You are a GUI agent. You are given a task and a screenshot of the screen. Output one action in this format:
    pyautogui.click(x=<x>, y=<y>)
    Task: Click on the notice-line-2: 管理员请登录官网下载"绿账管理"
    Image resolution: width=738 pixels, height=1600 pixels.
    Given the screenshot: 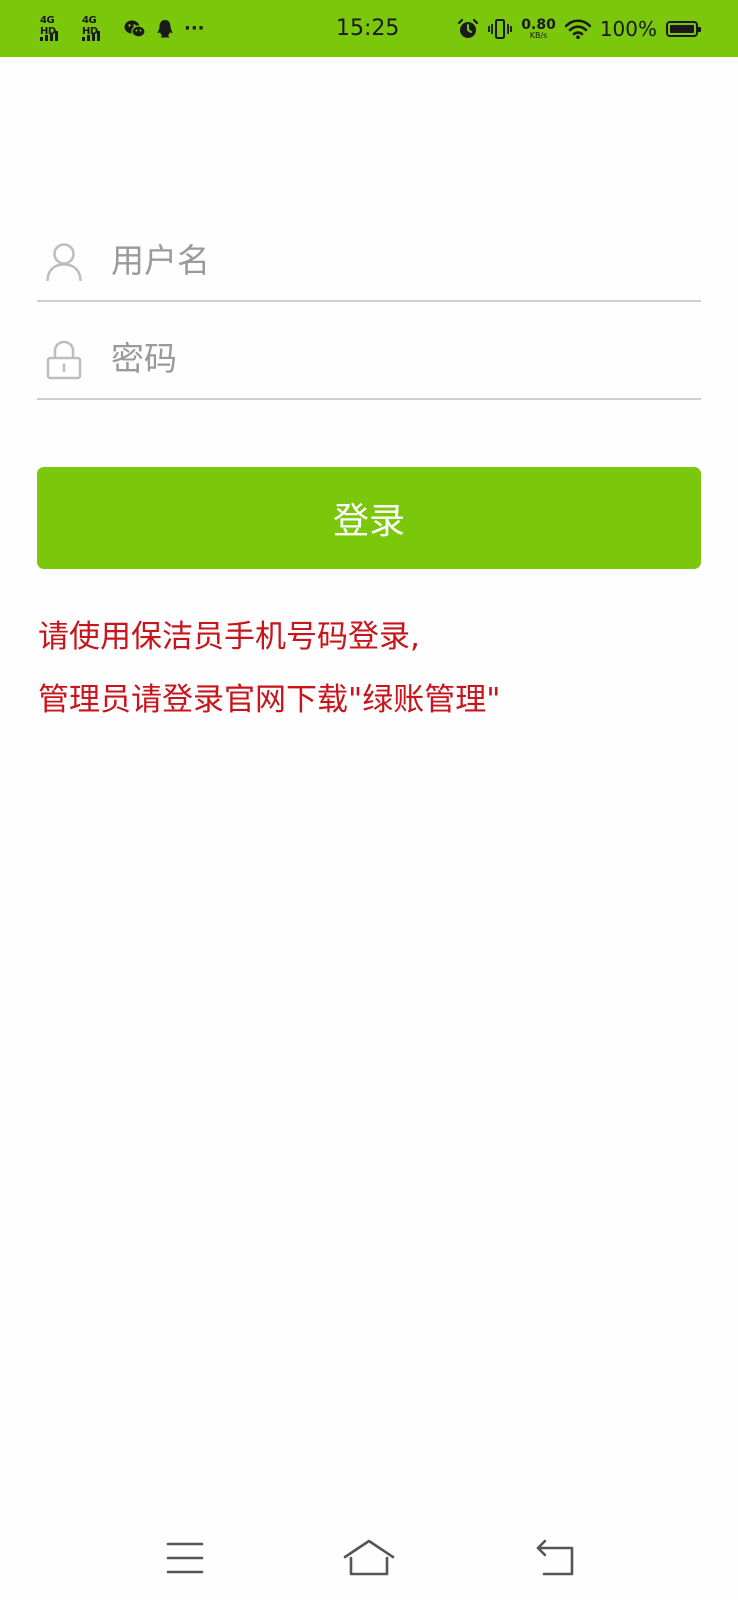 What is the action you would take?
    pyautogui.click(x=269, y=700)
    